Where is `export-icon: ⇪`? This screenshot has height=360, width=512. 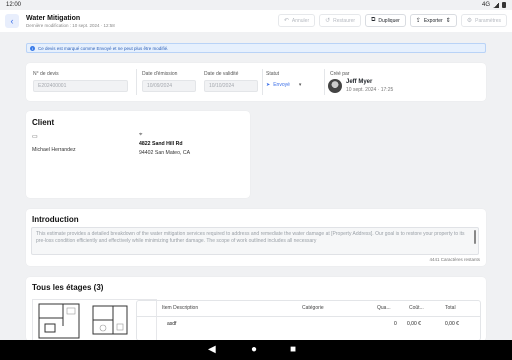 export-icon: ⇪ is located at coordinates (418, 21).